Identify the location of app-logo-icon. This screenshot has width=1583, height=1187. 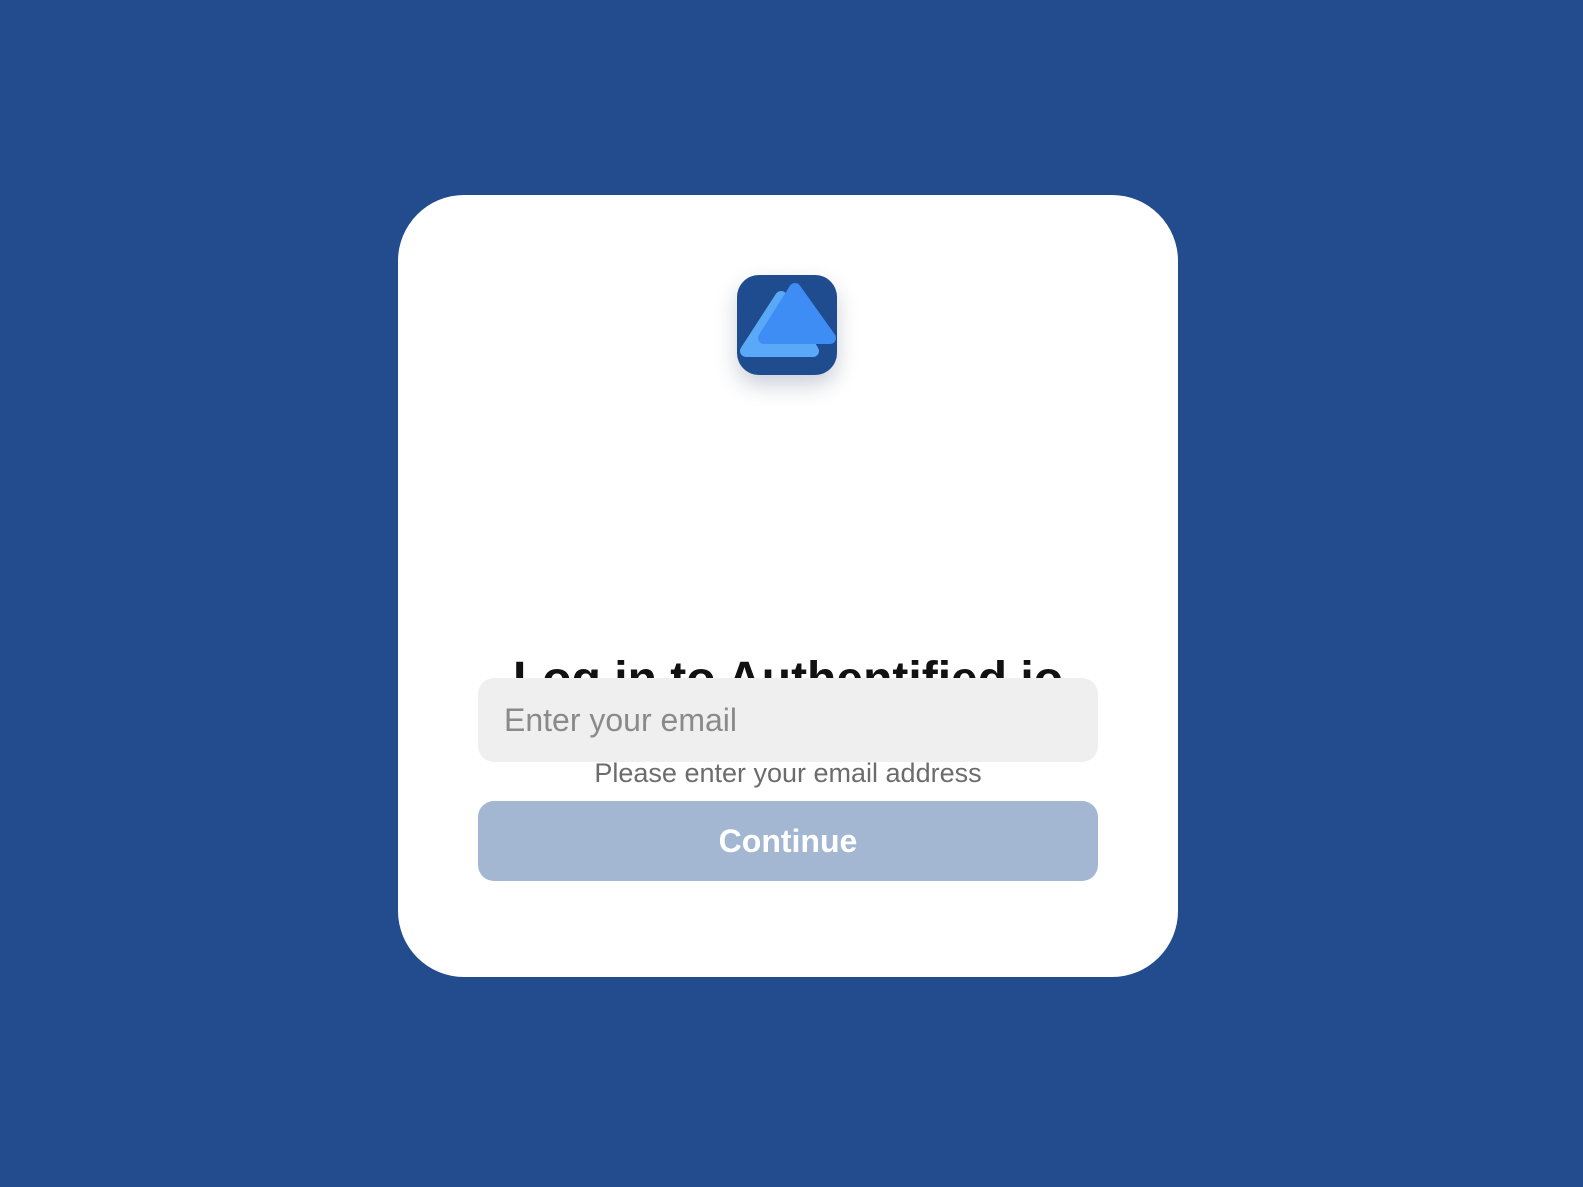
(787, 325).